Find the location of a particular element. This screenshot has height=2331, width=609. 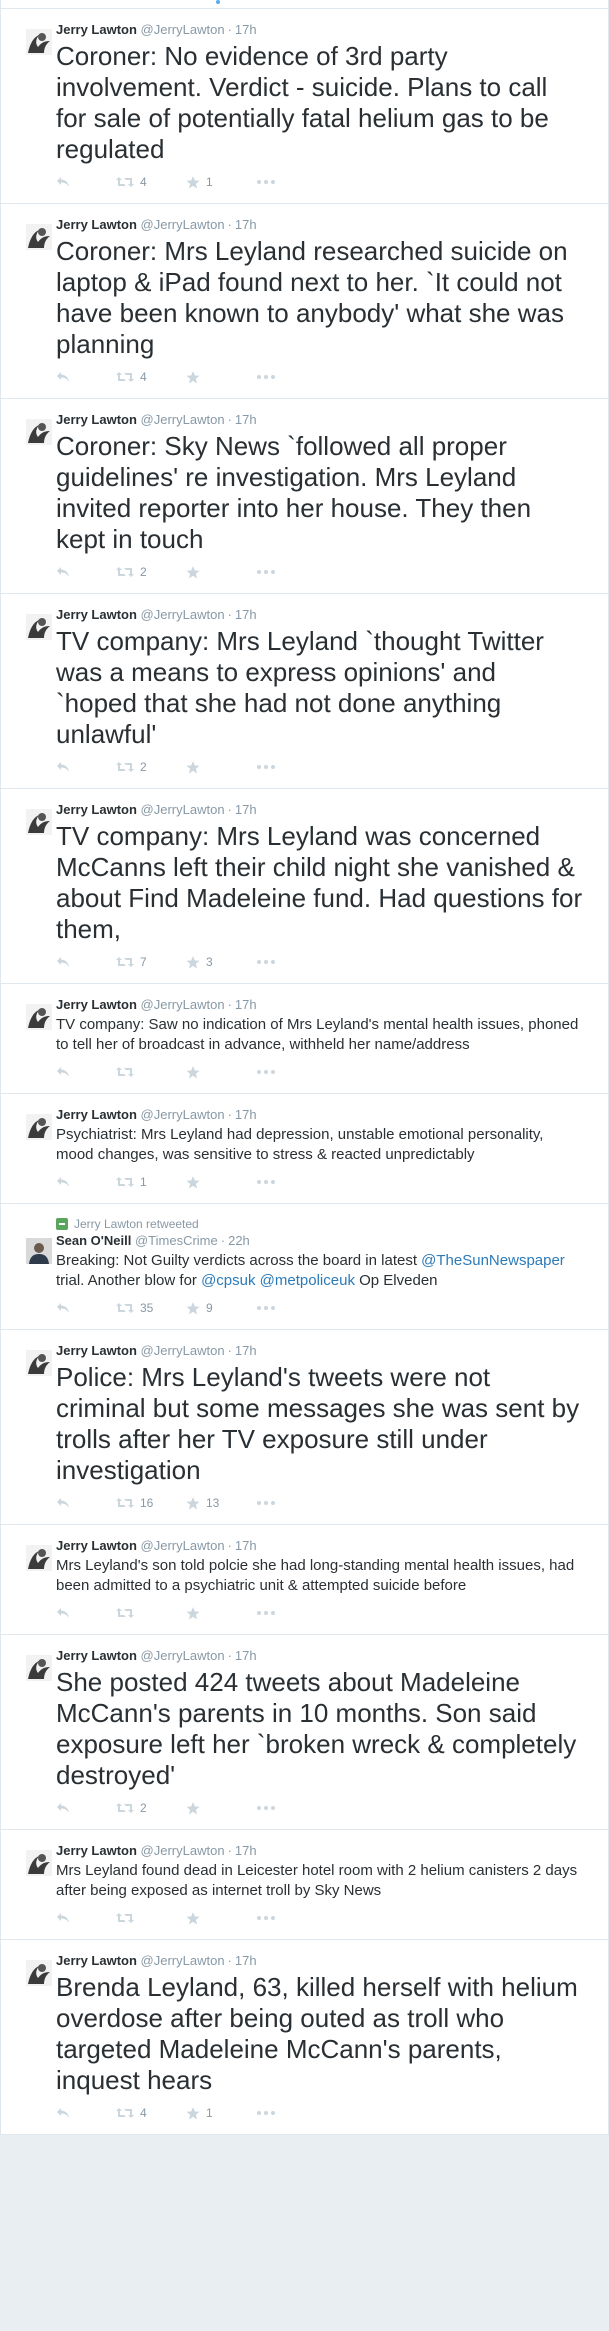

retweet-button: 1 is located at coordinates (151, 1182).